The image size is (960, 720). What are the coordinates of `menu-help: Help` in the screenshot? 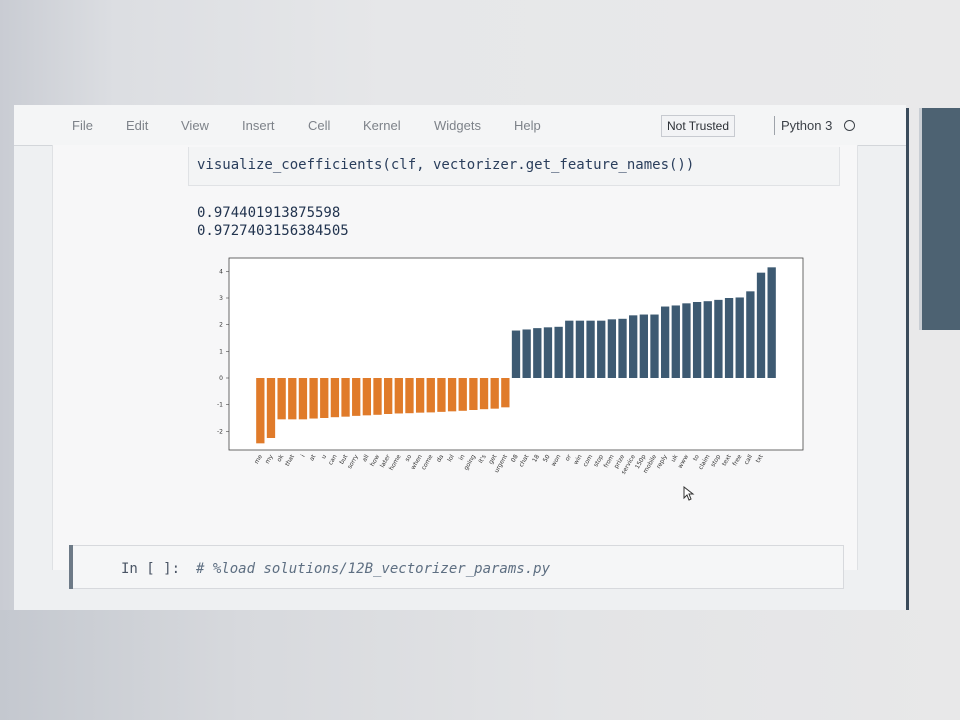 It's located at (527, 125).